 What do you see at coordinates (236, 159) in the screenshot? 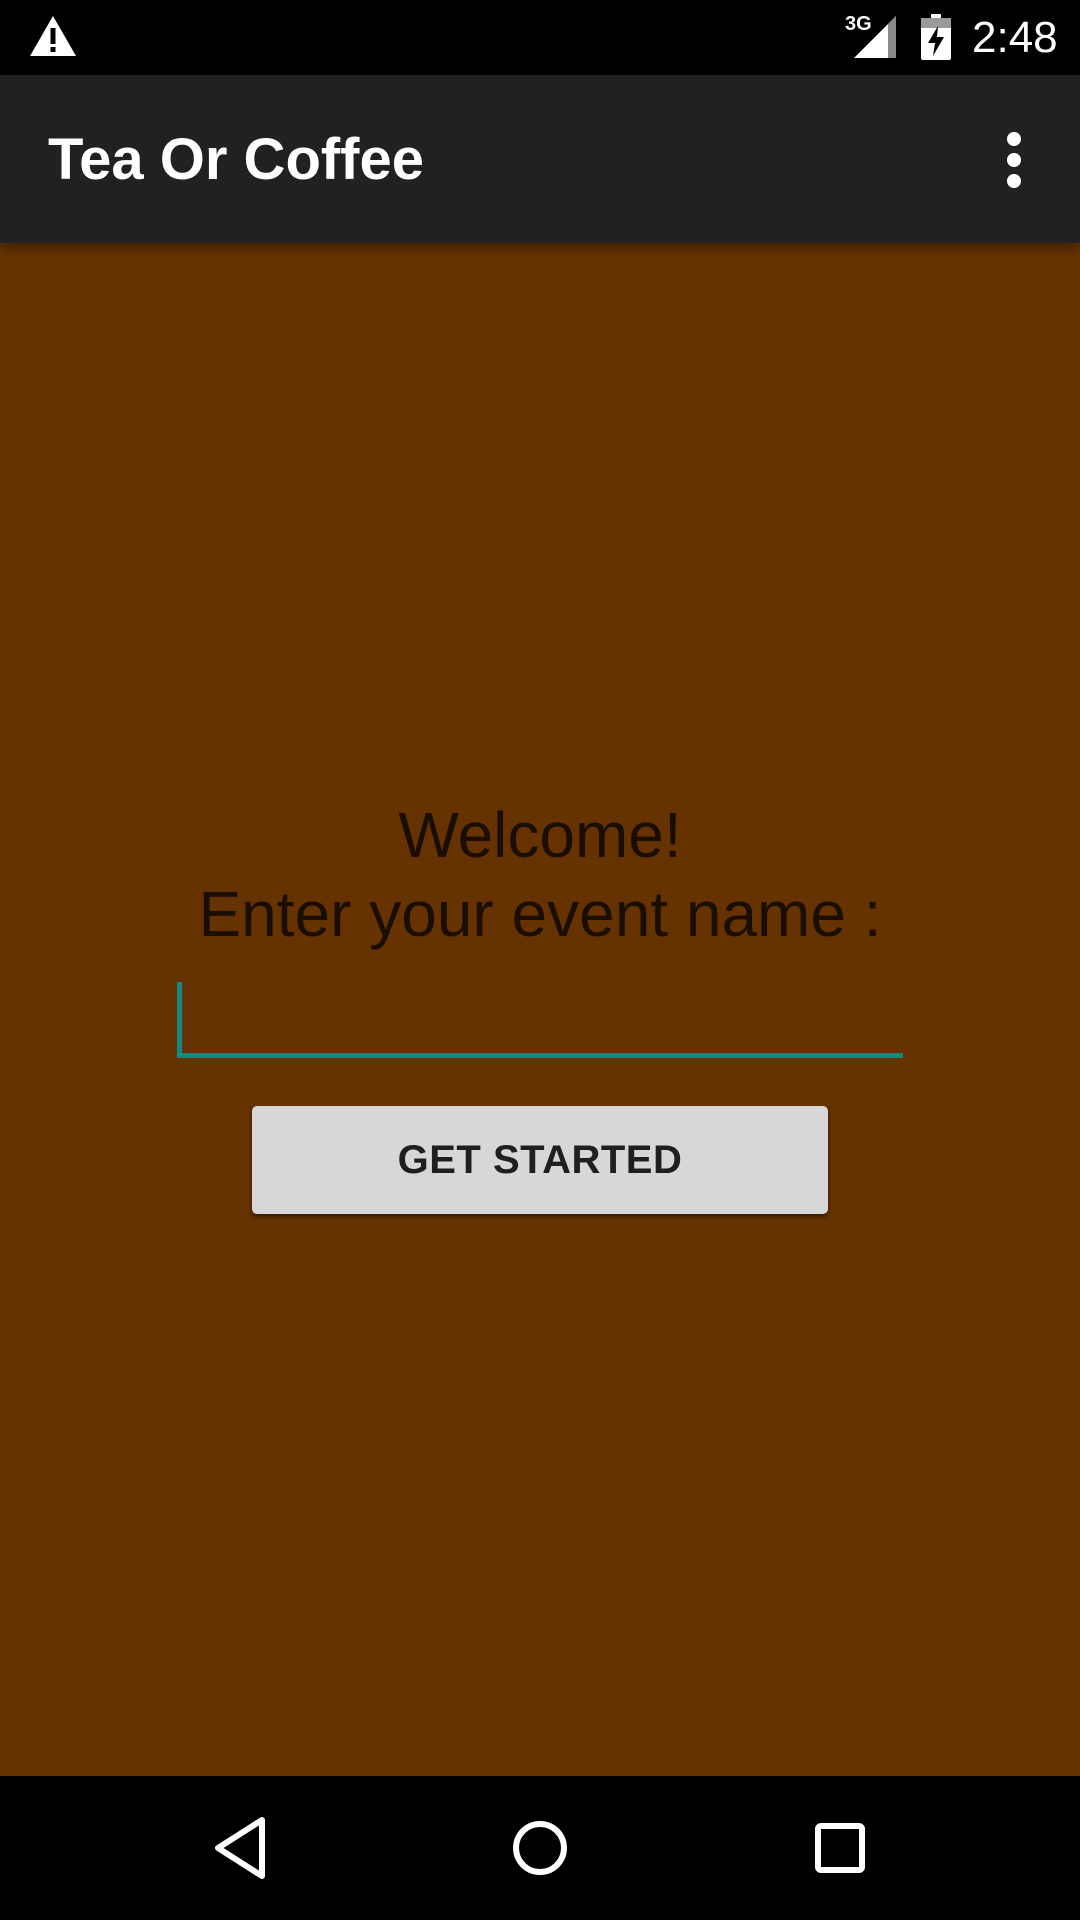
I see `app-title: Tea Or Coffee` at bounding box center [236, 159].